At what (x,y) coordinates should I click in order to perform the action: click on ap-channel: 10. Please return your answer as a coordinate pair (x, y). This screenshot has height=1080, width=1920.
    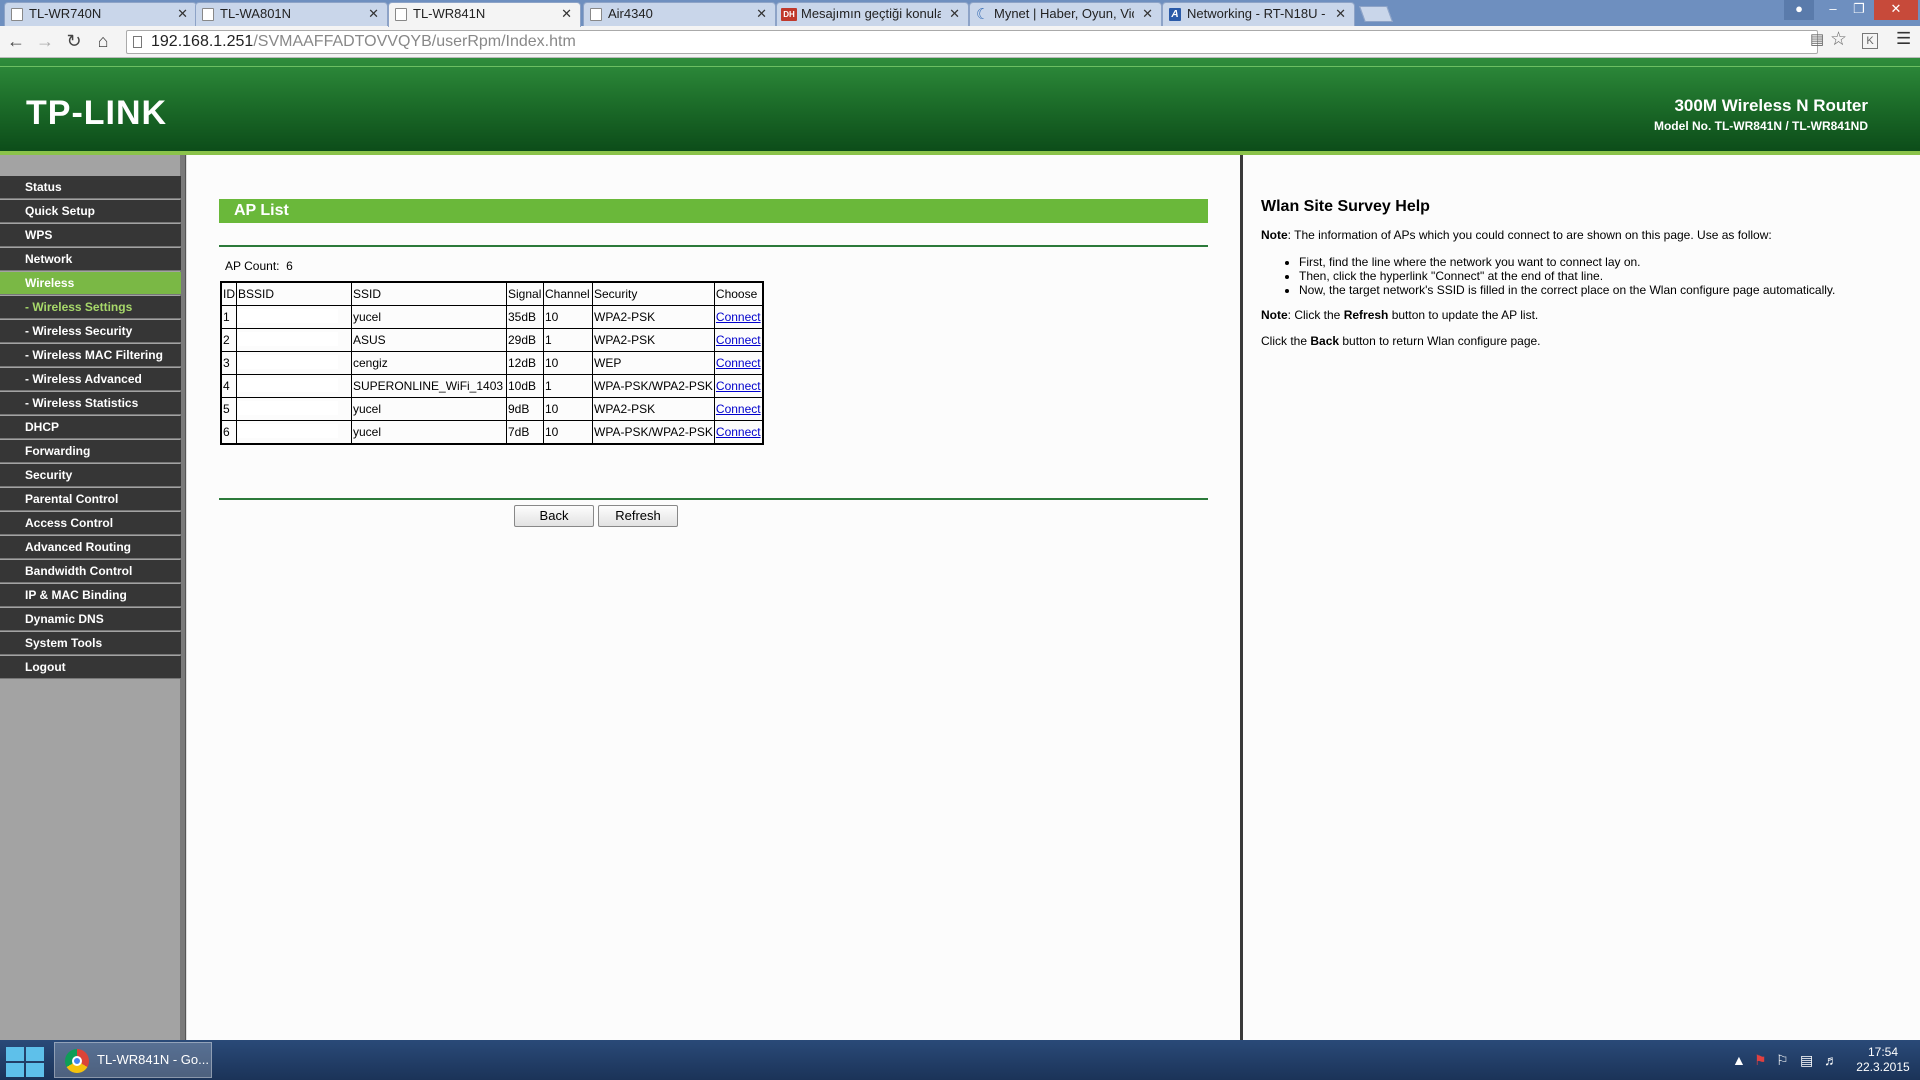
    Looking at the image, I should click on (568, 317).